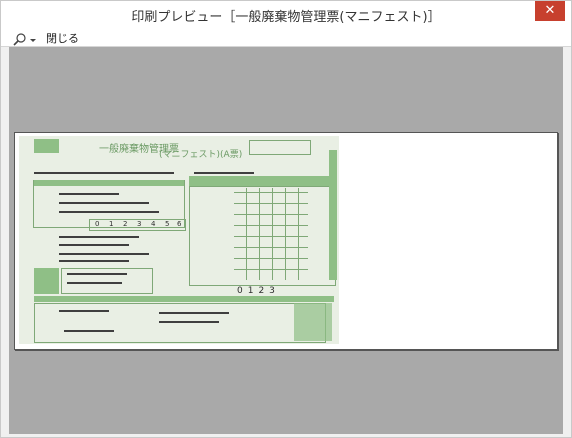  What do you see at coordinates (258, 291) in the screenshot?
I see `quantity-code: 0123` at bounding box center [258, 291].